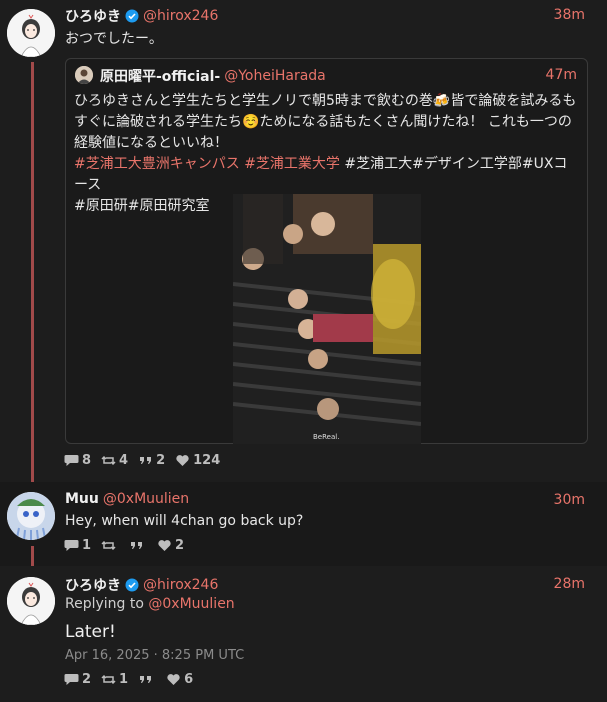 Image resolution: width=607 pixels, height=702 pixels. I want to click on retweet-stat: 1, so click(114, 679).